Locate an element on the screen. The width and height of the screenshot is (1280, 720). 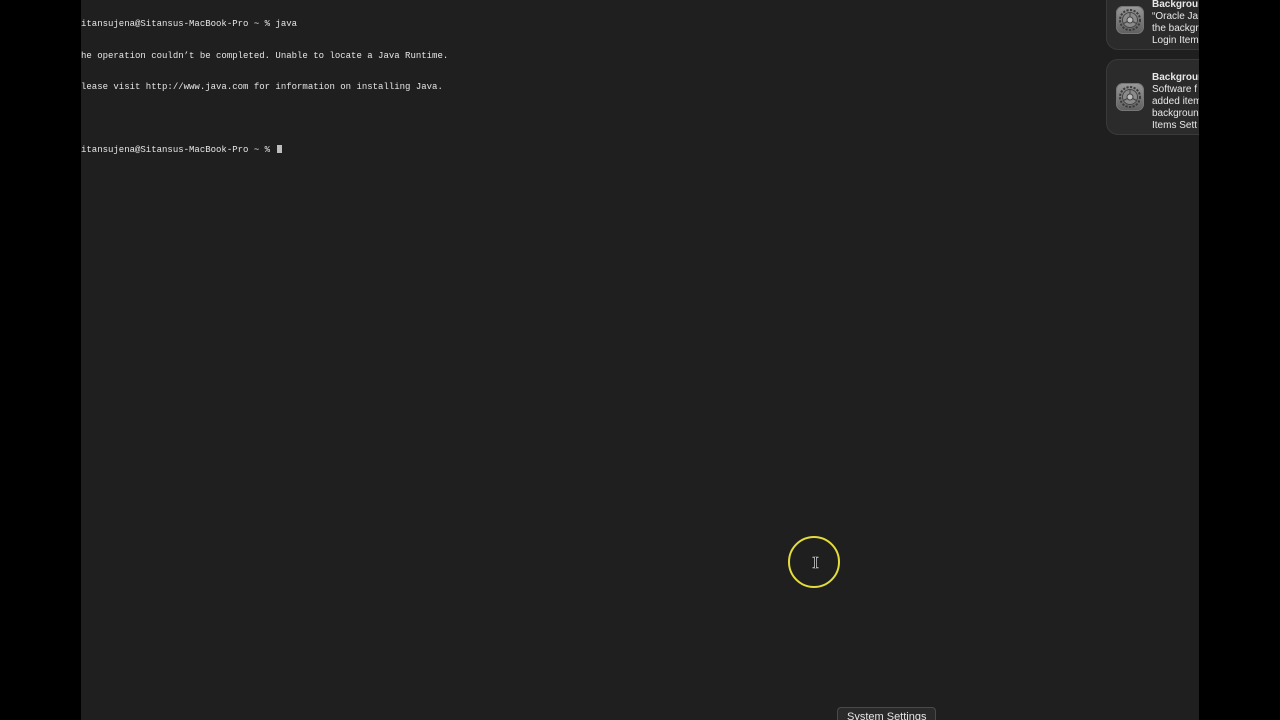
terminal-line-command: itansujena@Sitansus-MacBook-Pro ~ % java is located at coordinates (189, 24).